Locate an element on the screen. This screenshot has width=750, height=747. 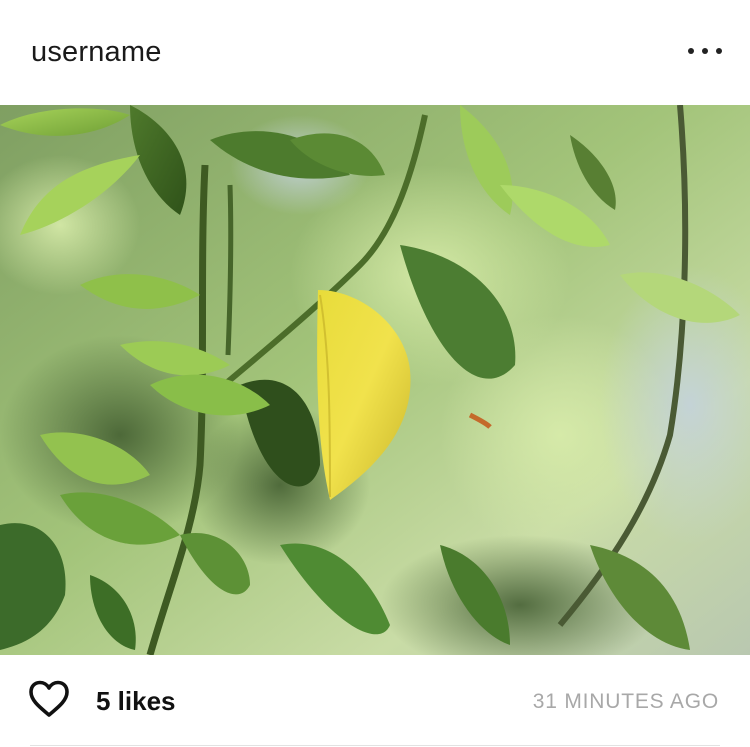
post-footer: 5 likes 31 MINUTES AGO is located at coordinates (375, 701).